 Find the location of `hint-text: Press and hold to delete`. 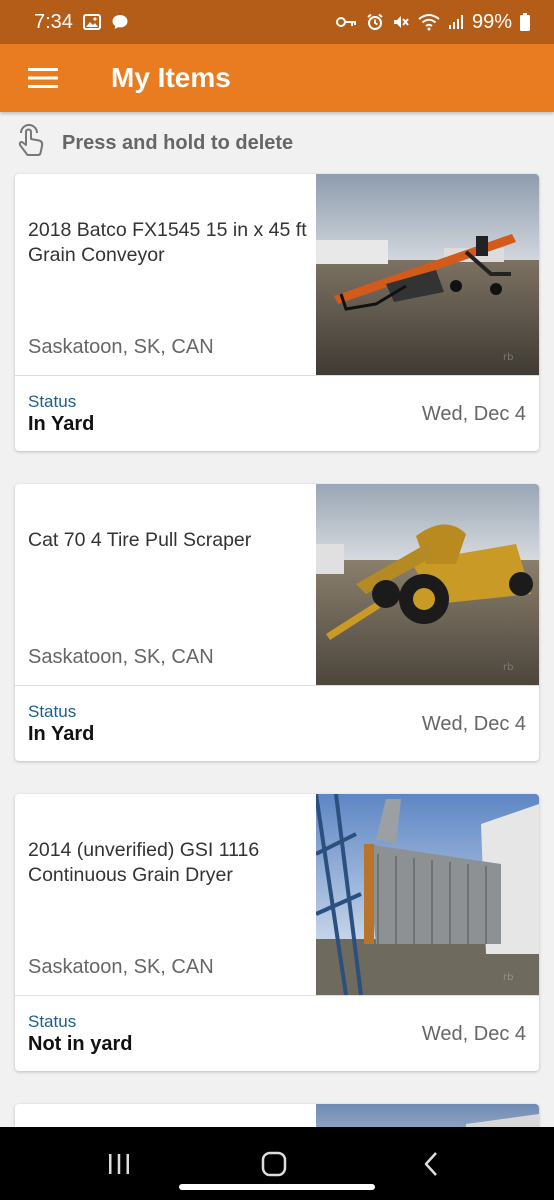

hint-text: Press and hold to delete is located at coordinates (178, 142).